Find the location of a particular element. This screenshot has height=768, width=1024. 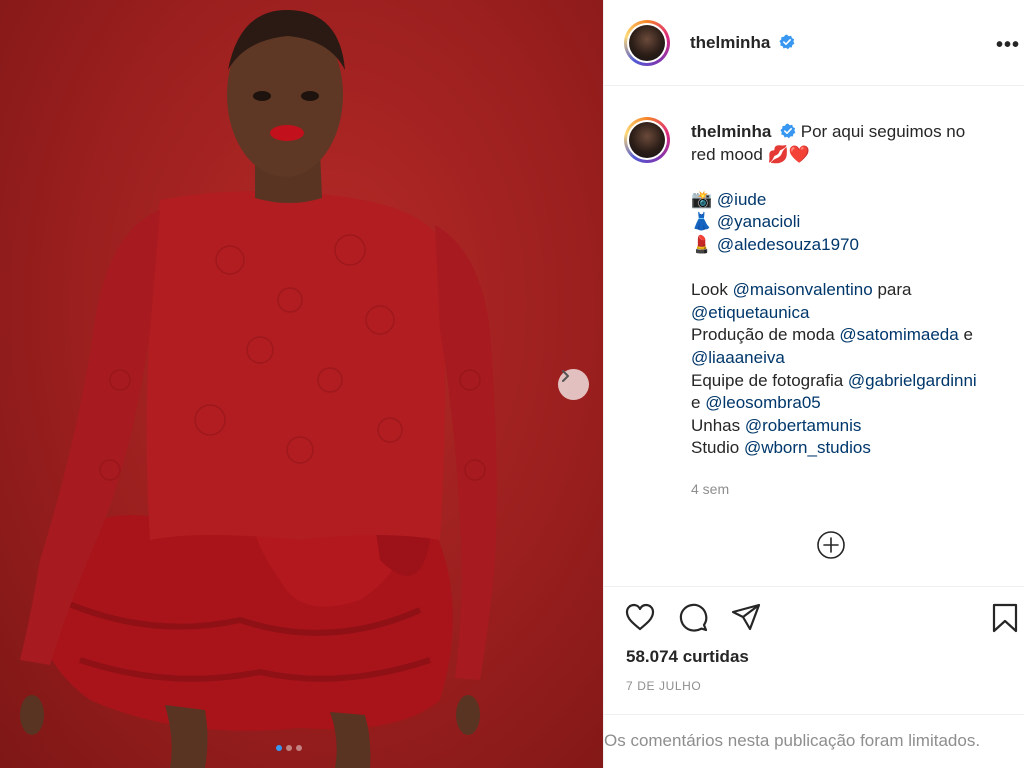

likes-count: 58.074 curtidas is located at coordinates (687, 657).